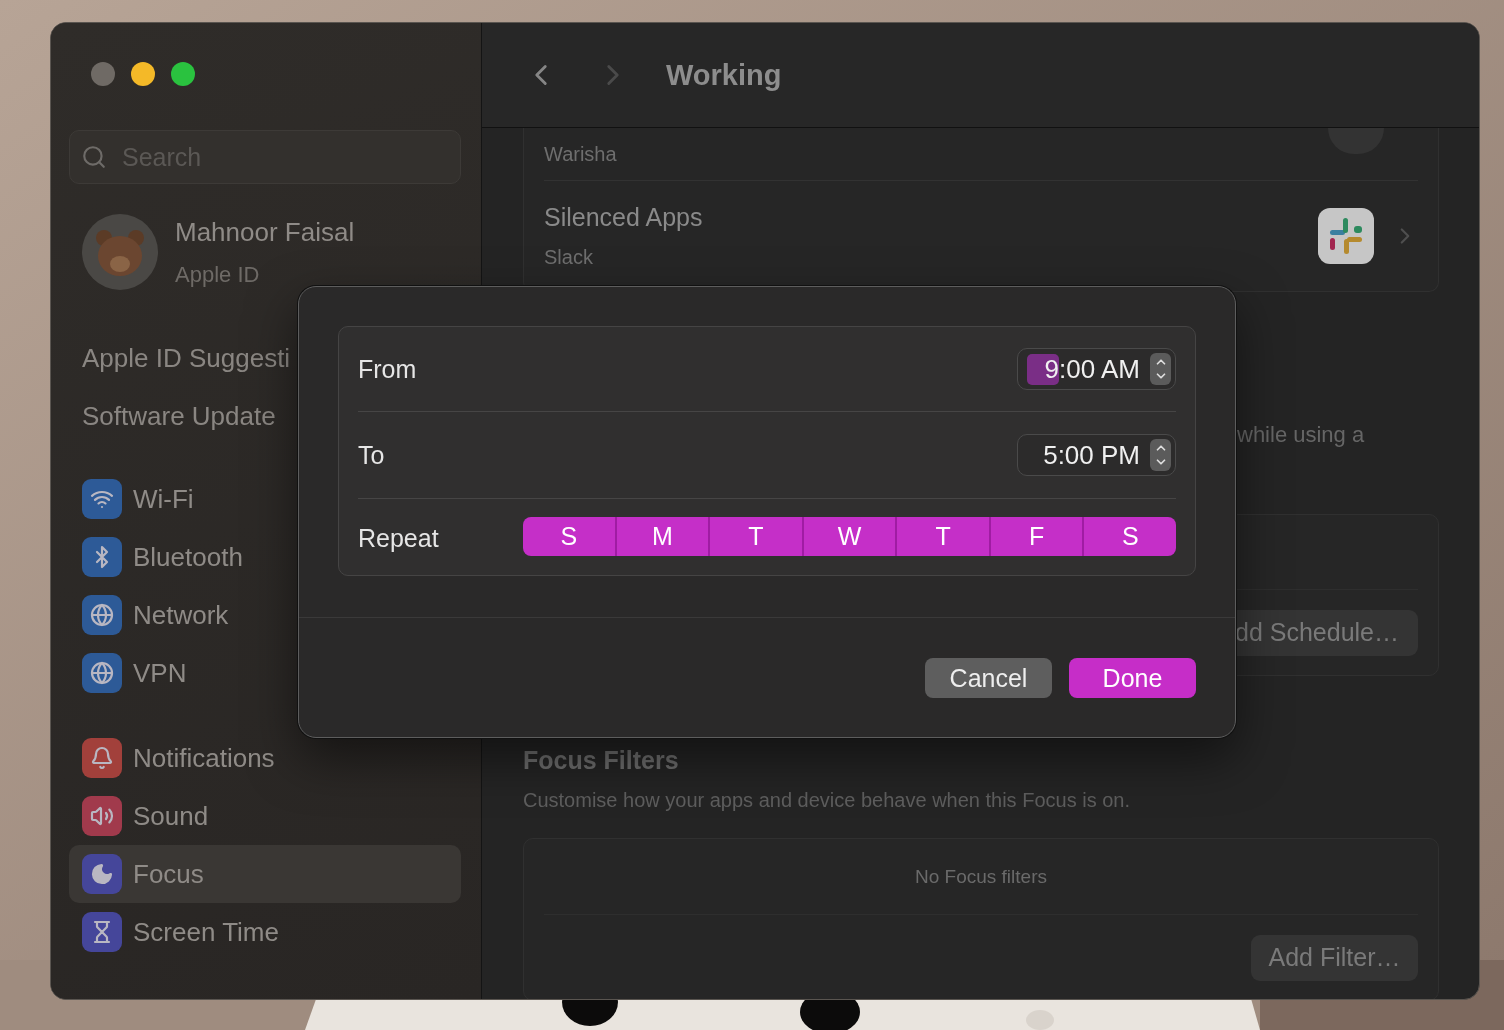 This screenshot has height=1030, width=1504. What do you see at coordinates (1096, 369) in the screenshot?
I see `time-field: 9:00 AM` at bounding box center [1096, 369].